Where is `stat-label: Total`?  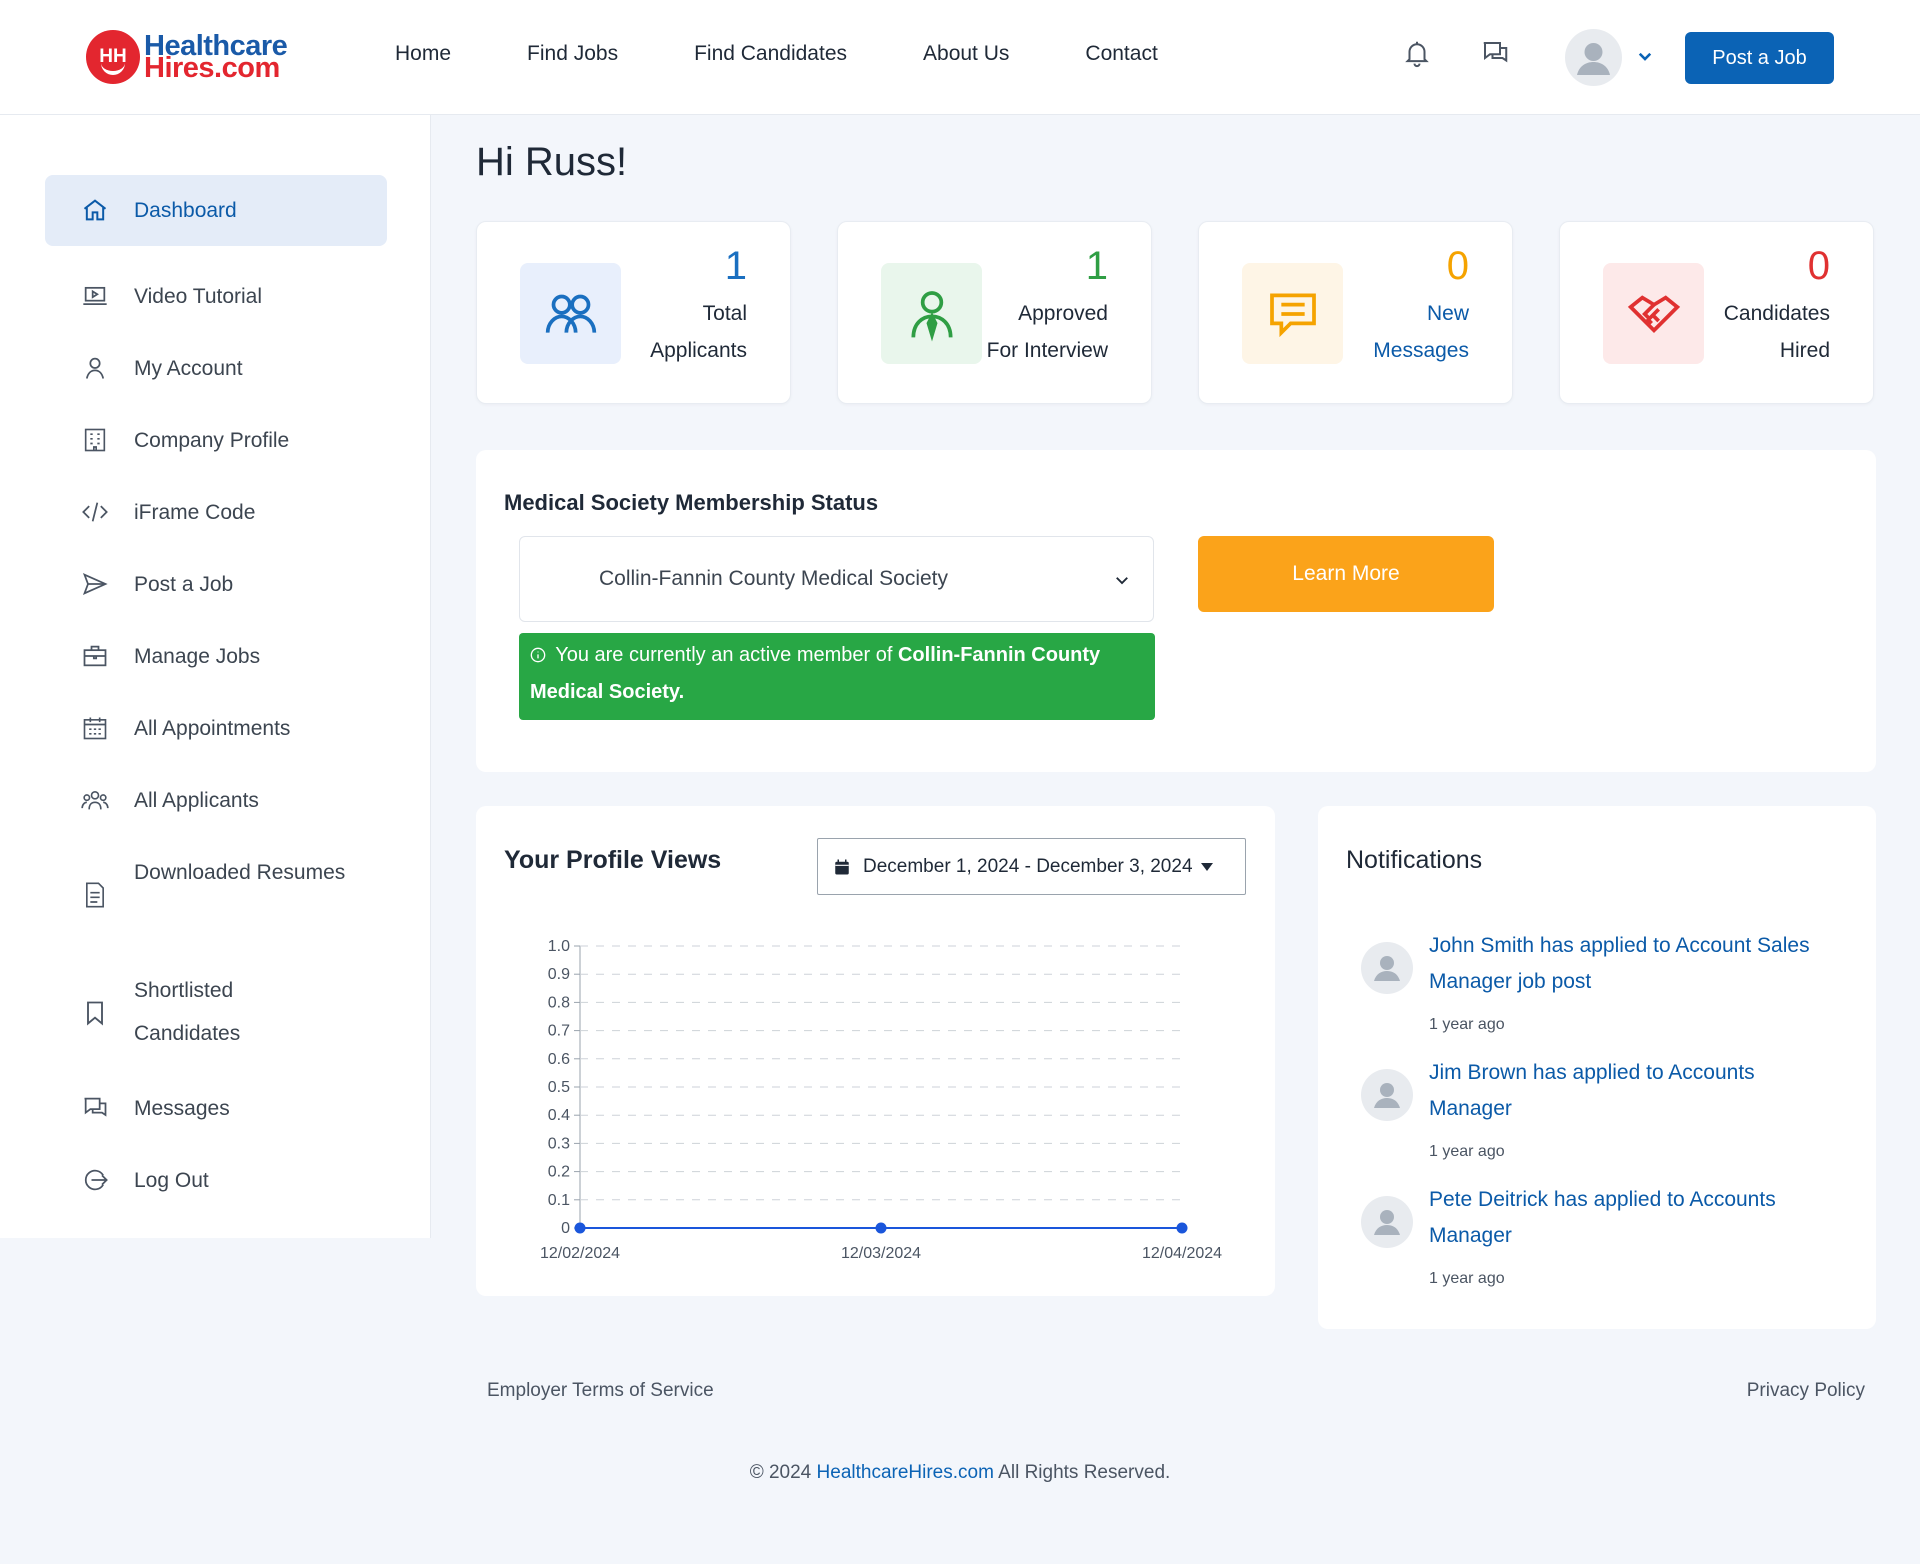 stat-label: Total is located at coordinates (724, 313).